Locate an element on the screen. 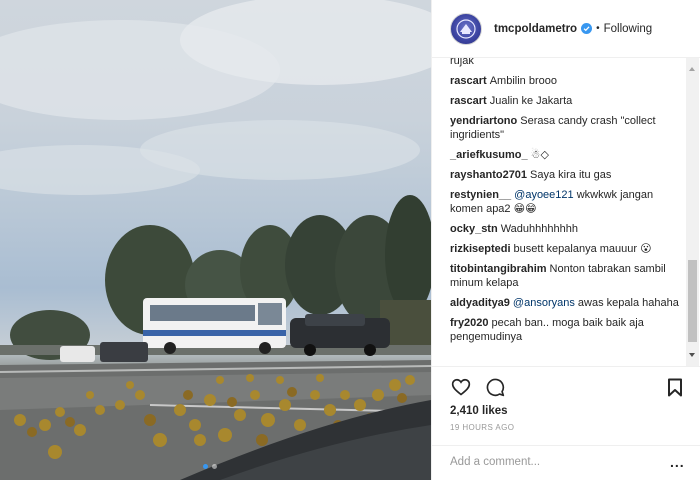  comment-item: rizkiseptedi busett kepalanya mauuur 😮 is located at coordinates (565, 249).